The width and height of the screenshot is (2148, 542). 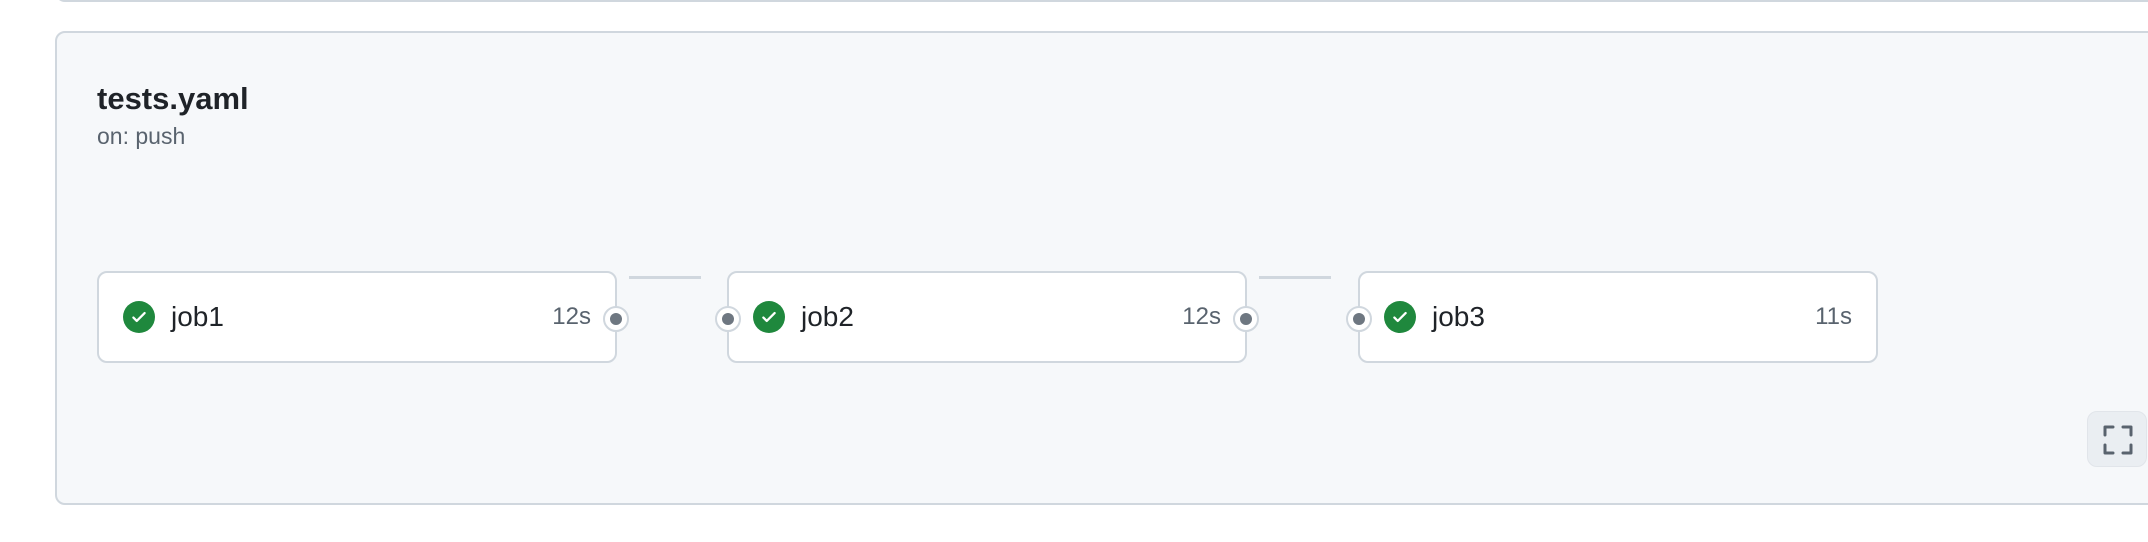 What do you see at coordinates (987, 317) in the screenshot?
I see `job-card-job2: job2 12s` at bounding box center [987, 317].